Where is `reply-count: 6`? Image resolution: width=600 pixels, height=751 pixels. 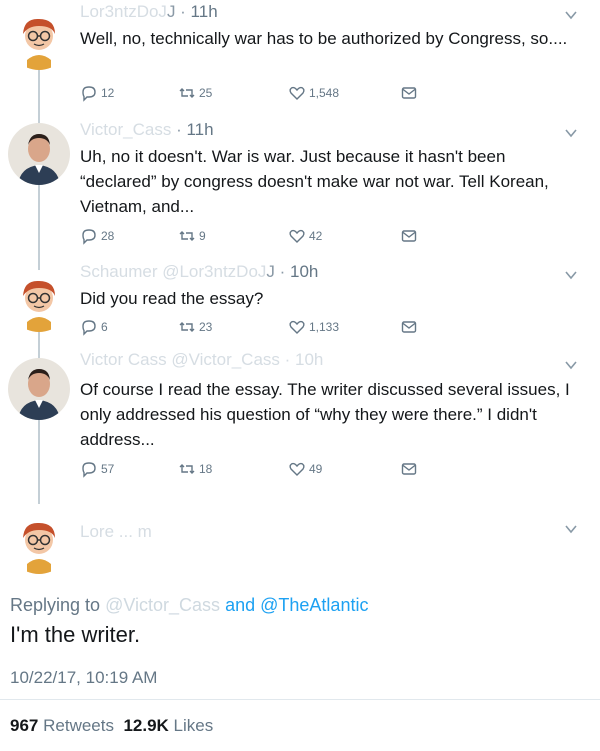 reply-count: 6 is located at coordinates (104, 327).